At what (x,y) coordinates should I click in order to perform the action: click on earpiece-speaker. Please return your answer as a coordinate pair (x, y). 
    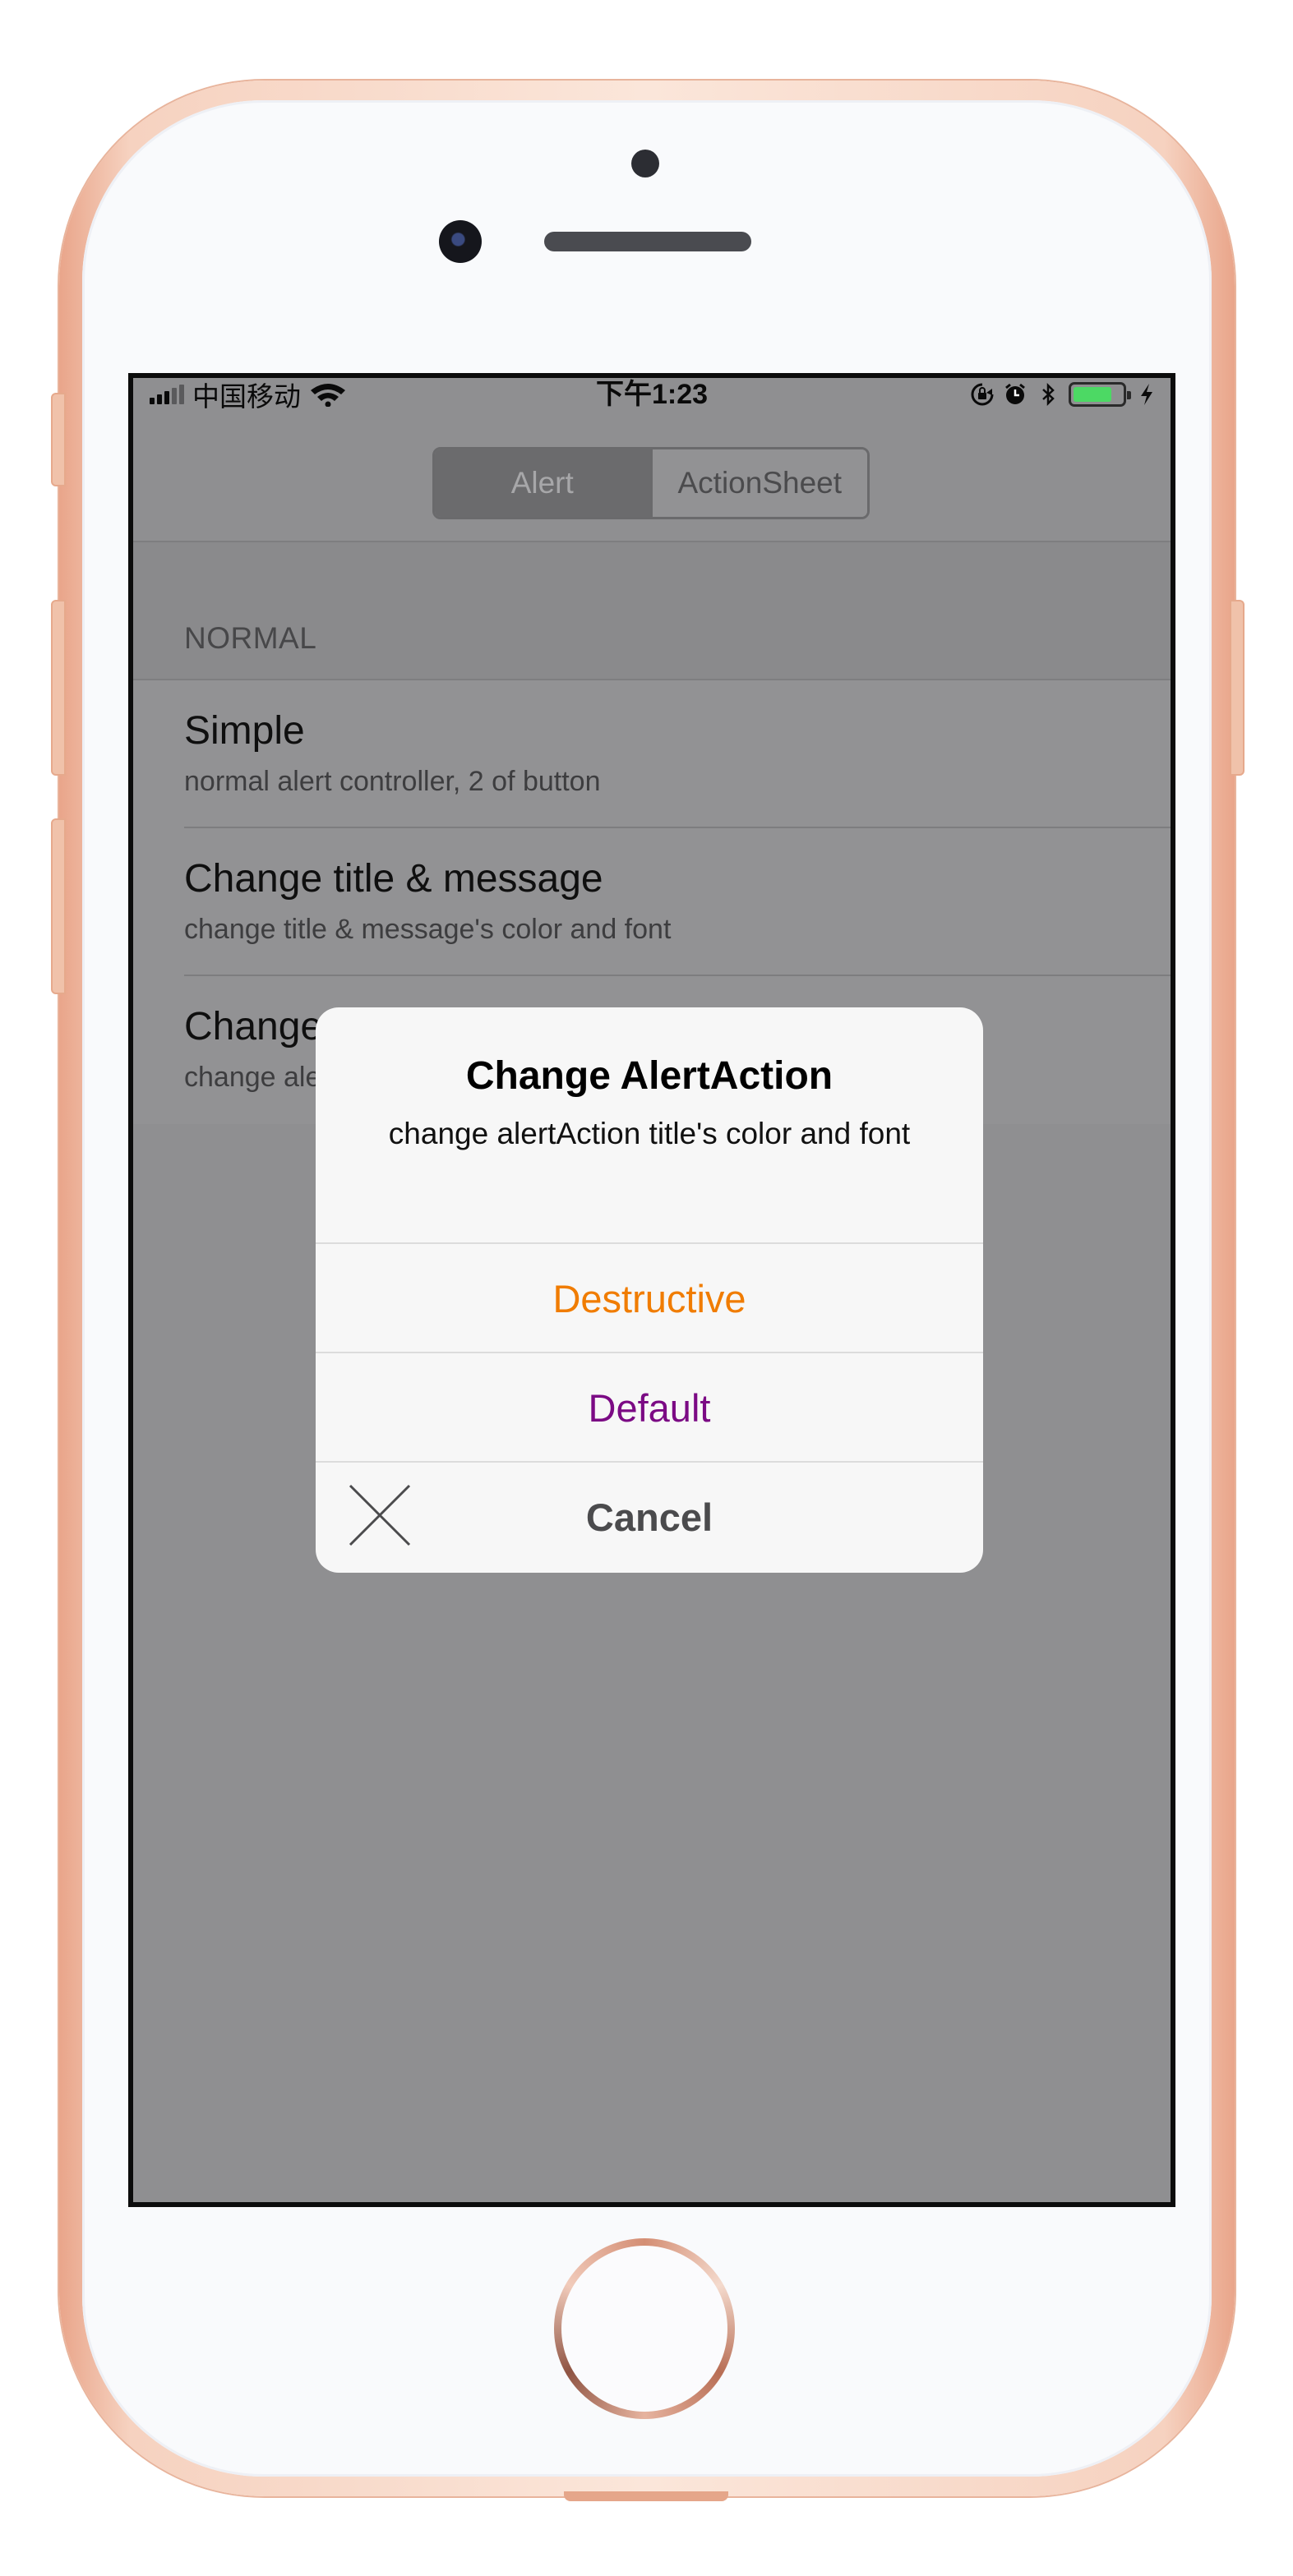
    Looking at the image, I should click on (647, 241).